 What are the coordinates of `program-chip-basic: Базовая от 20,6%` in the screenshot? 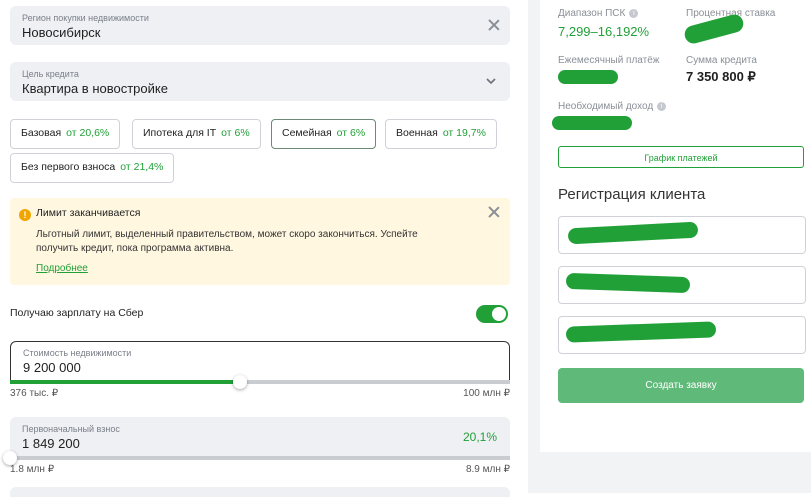 It's located at (65, 134).